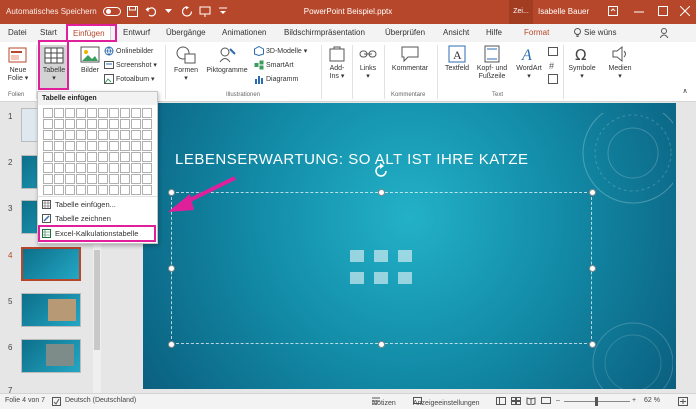 Image resolution: width=696 pixels, height=409 pixels. Describe the element at coordinates (223, 11) in the screenshot. I see `customize-qat-icon` at that location.